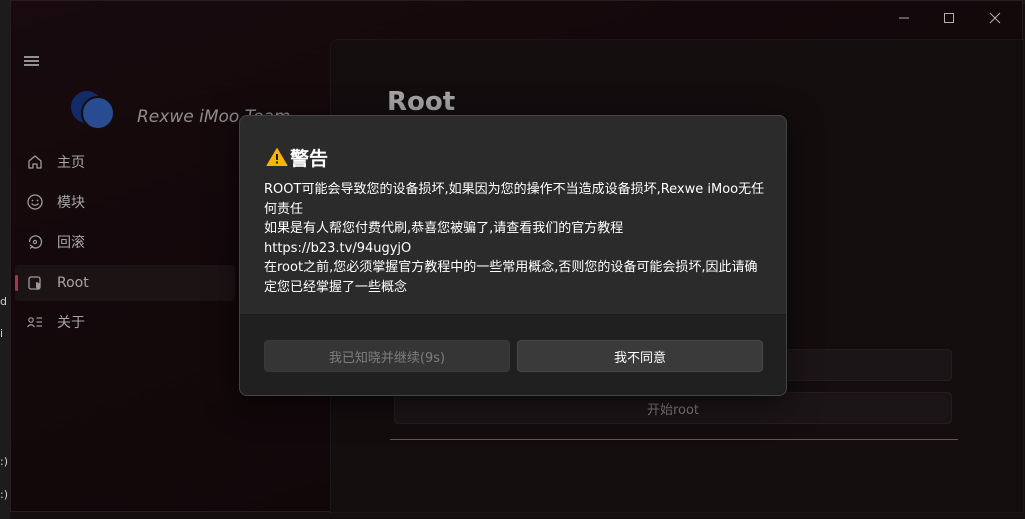 This screenshot has height=519, width=1025. I want to click on background-window-strip: d i :) :), so click(5, 259).